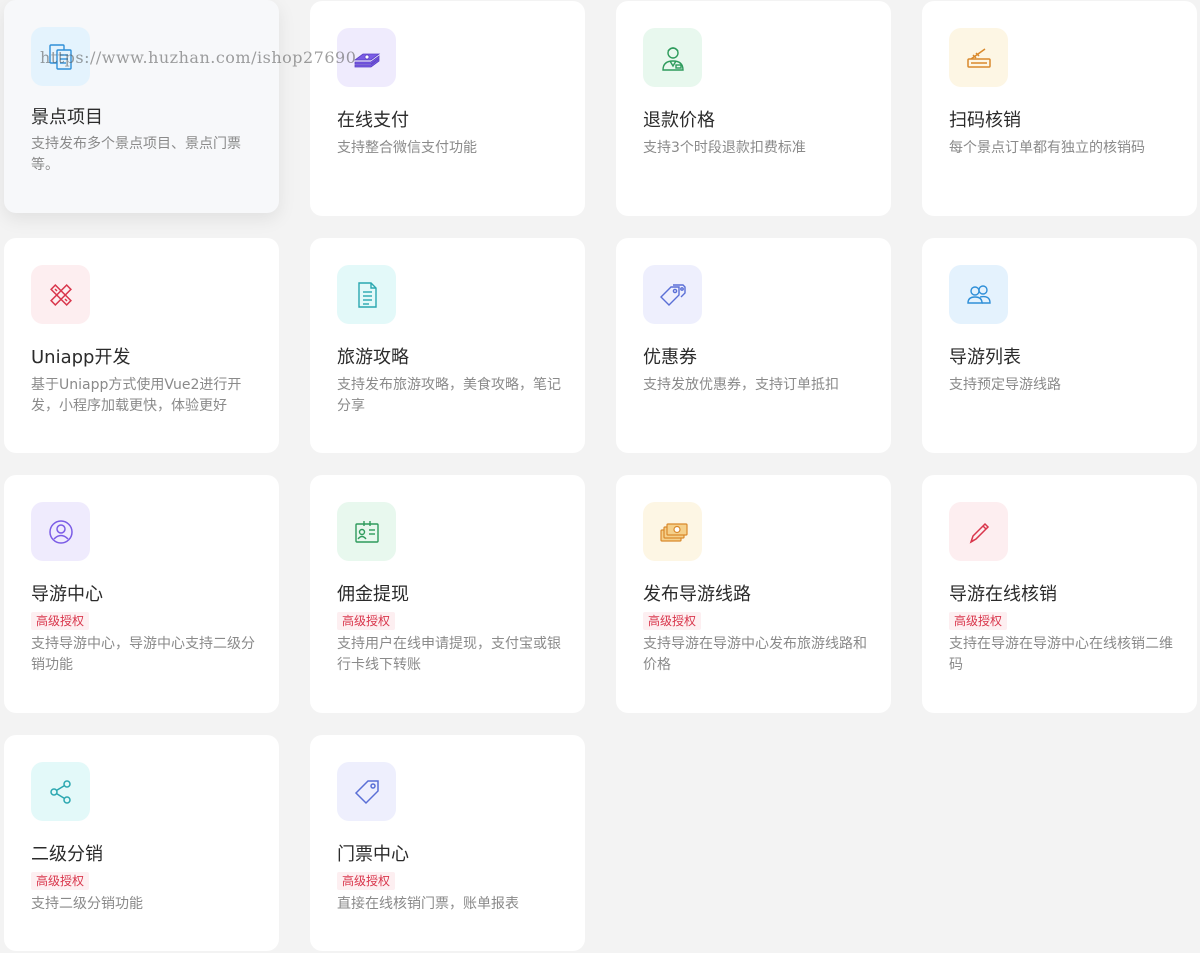  Describe the element at coordinates (60, 531) in the screenshot. I see `user-circle-icon` at that location.